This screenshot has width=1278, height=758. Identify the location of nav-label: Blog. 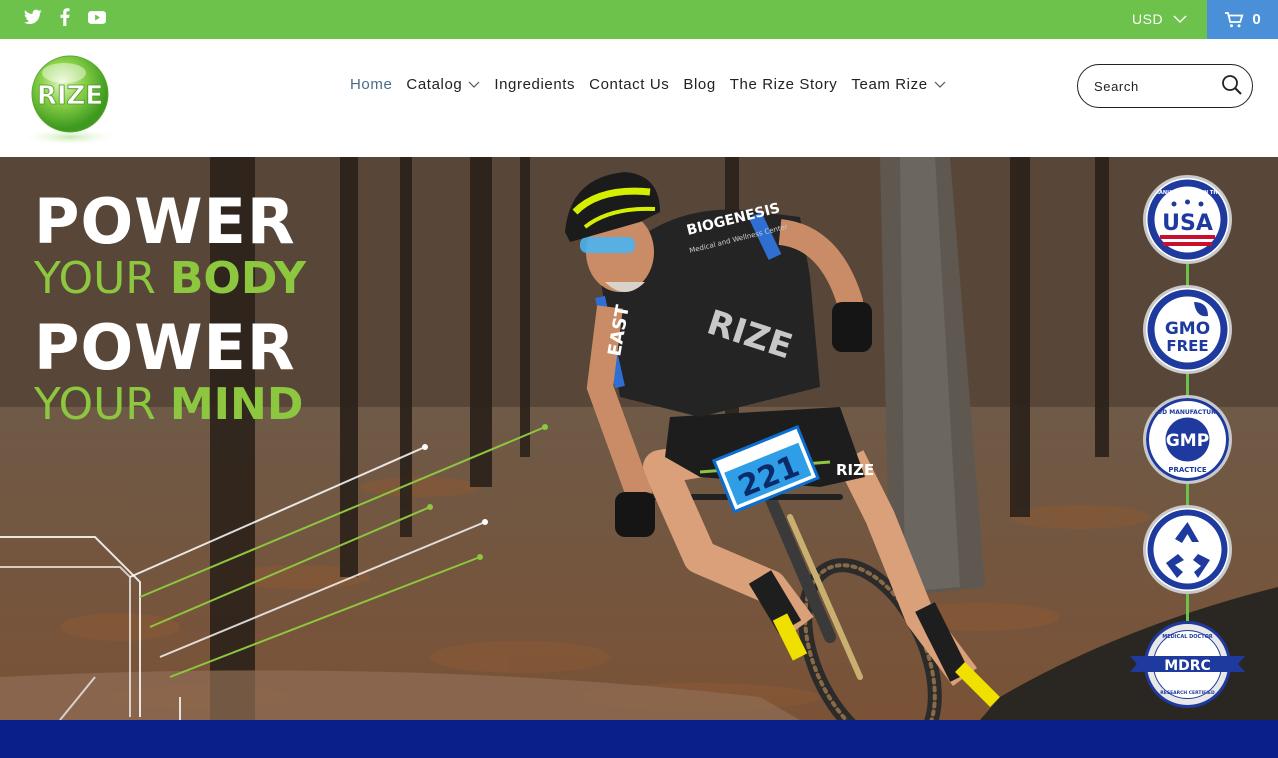
(699, 84).